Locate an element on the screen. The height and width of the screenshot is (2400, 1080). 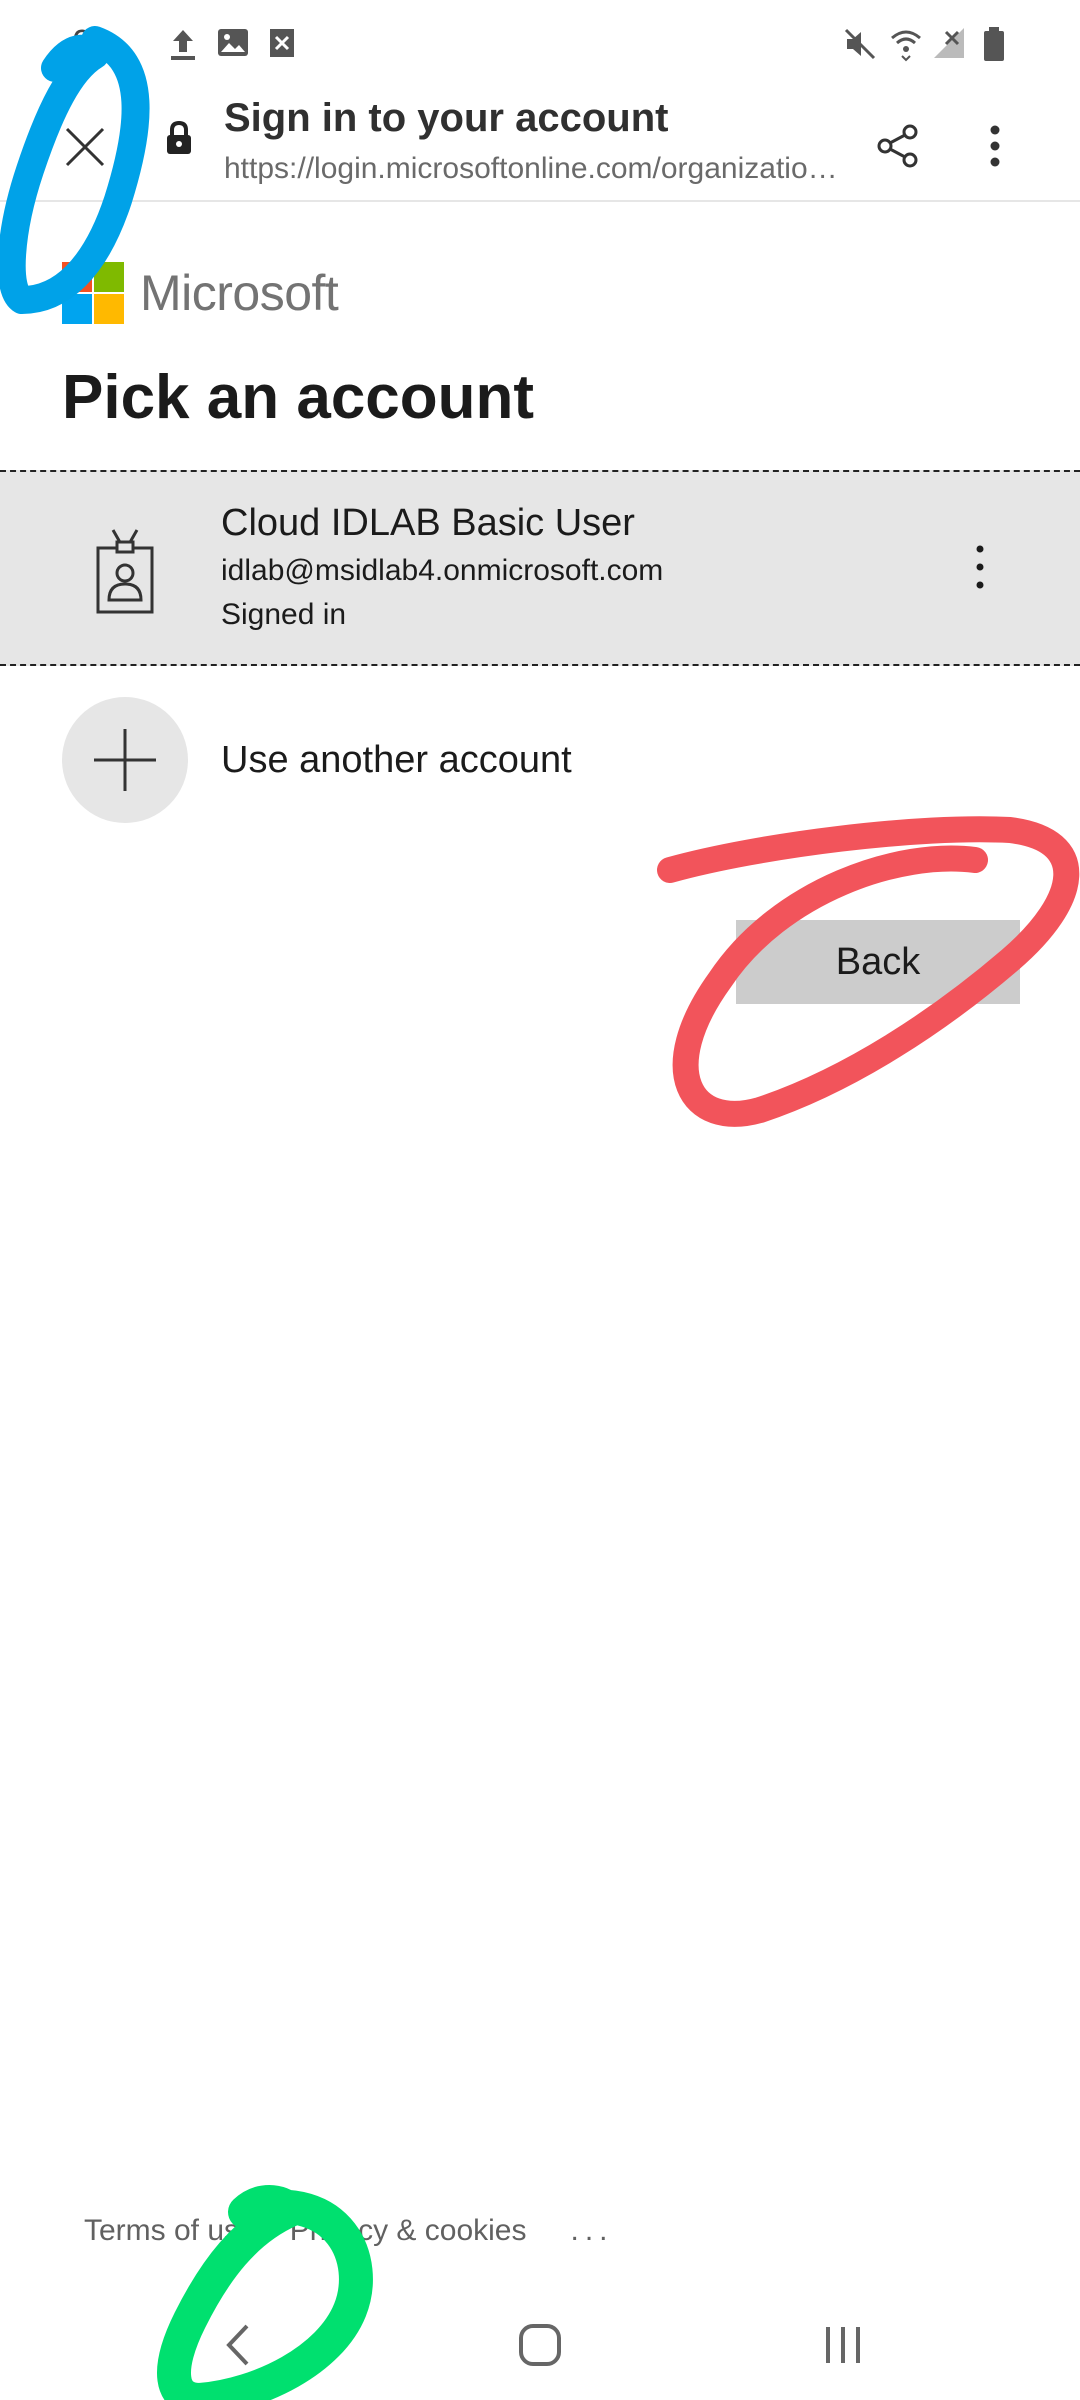
nav-back-button is located at coordinates (238, 2345).